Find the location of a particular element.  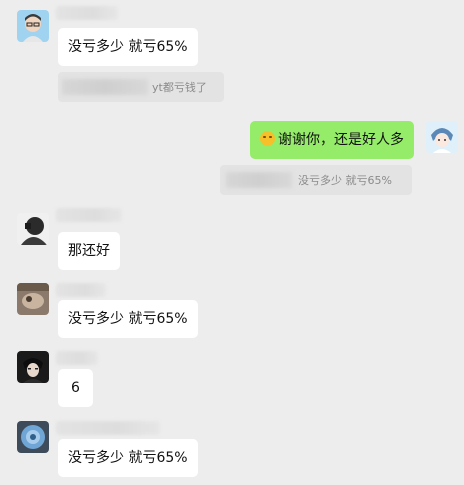

message-bubble: 那还好 is located at coordinates (89, 251).